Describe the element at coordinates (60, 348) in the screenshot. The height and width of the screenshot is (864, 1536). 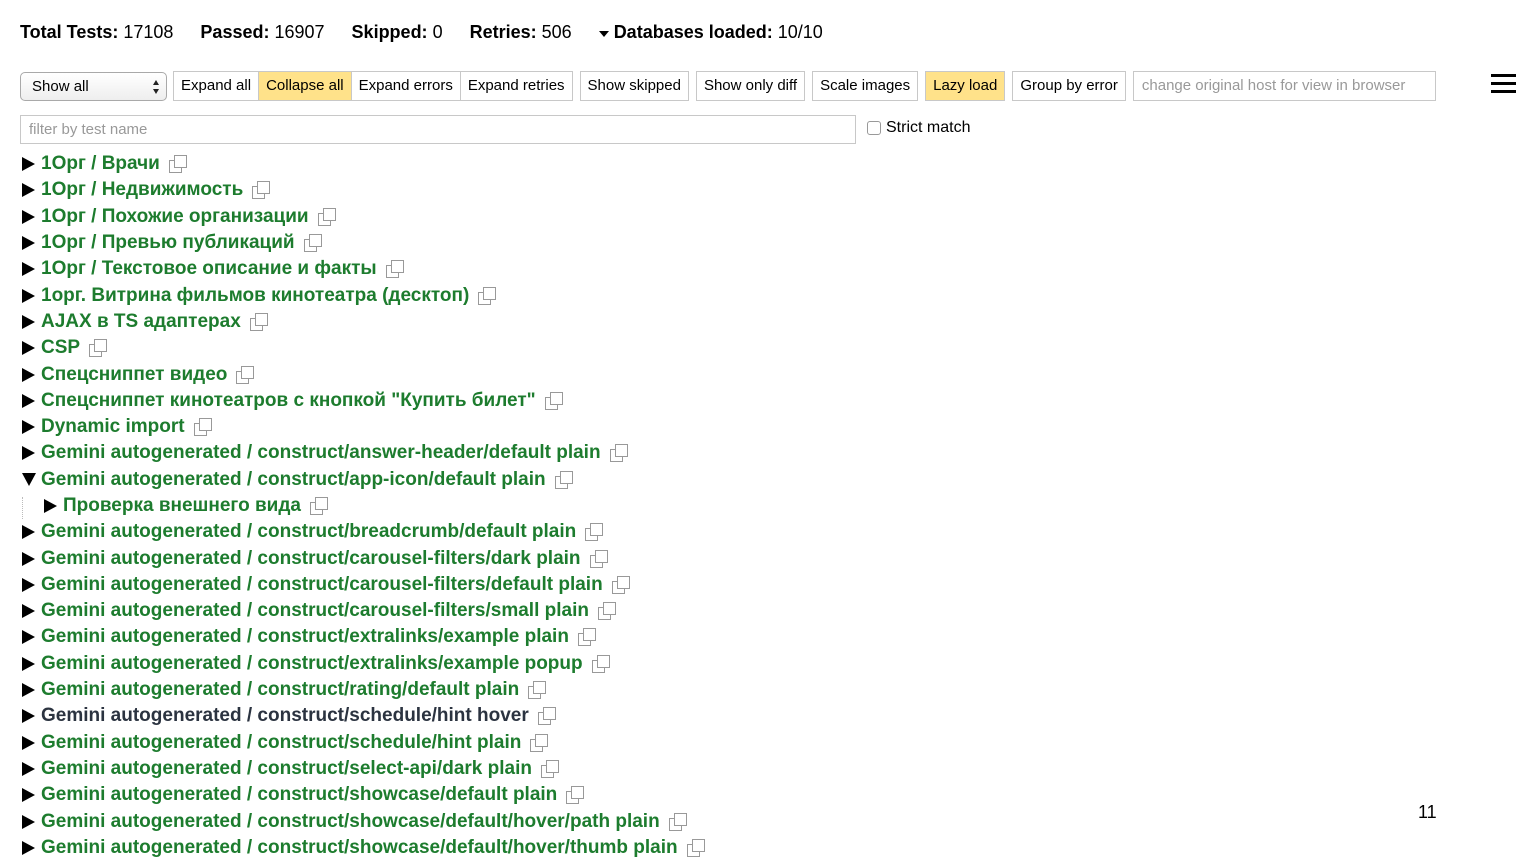
I see `suite-title: CSP` at that location.